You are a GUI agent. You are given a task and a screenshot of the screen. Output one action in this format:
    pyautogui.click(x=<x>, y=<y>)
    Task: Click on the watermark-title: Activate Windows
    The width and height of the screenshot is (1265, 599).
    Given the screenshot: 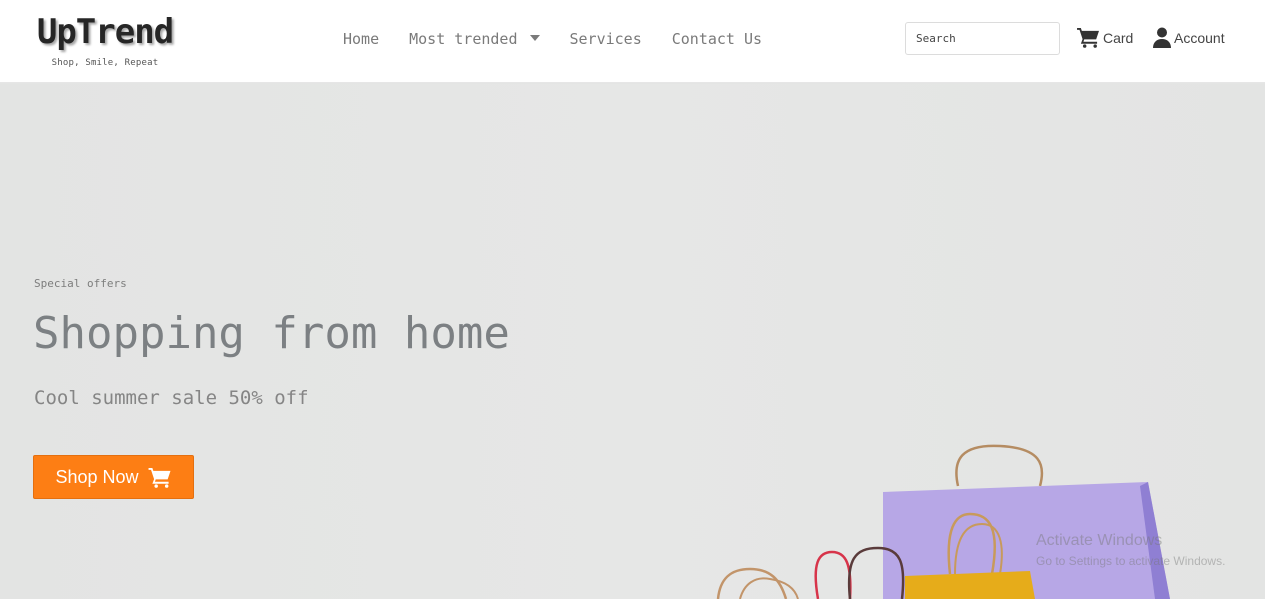 What is the action you would take?
    pyautogui.click(x=1099, y=540)
    